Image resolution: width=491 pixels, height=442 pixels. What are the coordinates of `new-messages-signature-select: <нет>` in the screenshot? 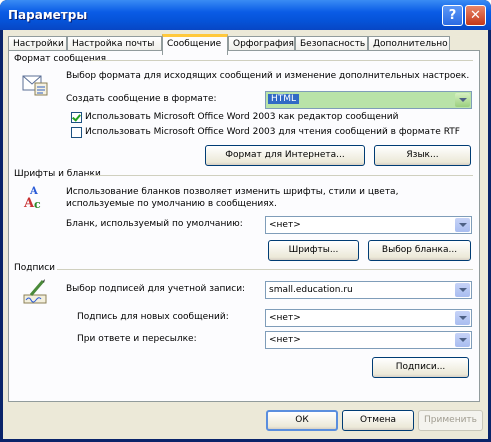 It's located at (368, 318).